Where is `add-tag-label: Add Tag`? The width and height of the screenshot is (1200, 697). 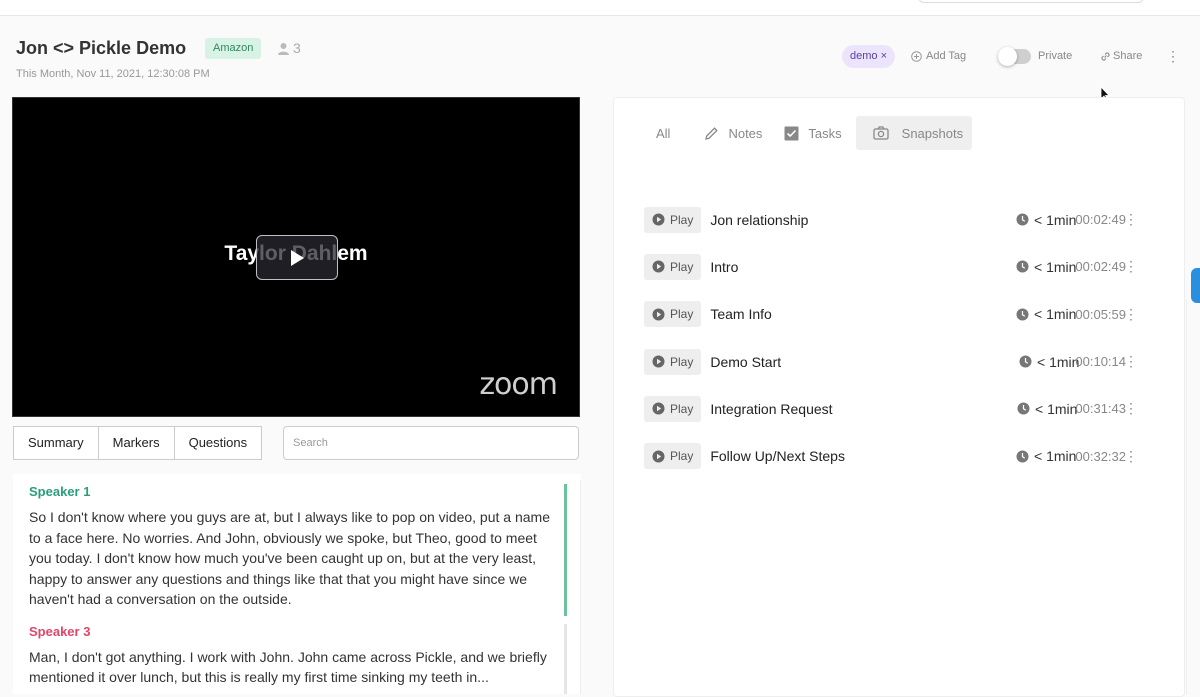 add-tag-label: Add Tag is located at coordinates (946, 56).